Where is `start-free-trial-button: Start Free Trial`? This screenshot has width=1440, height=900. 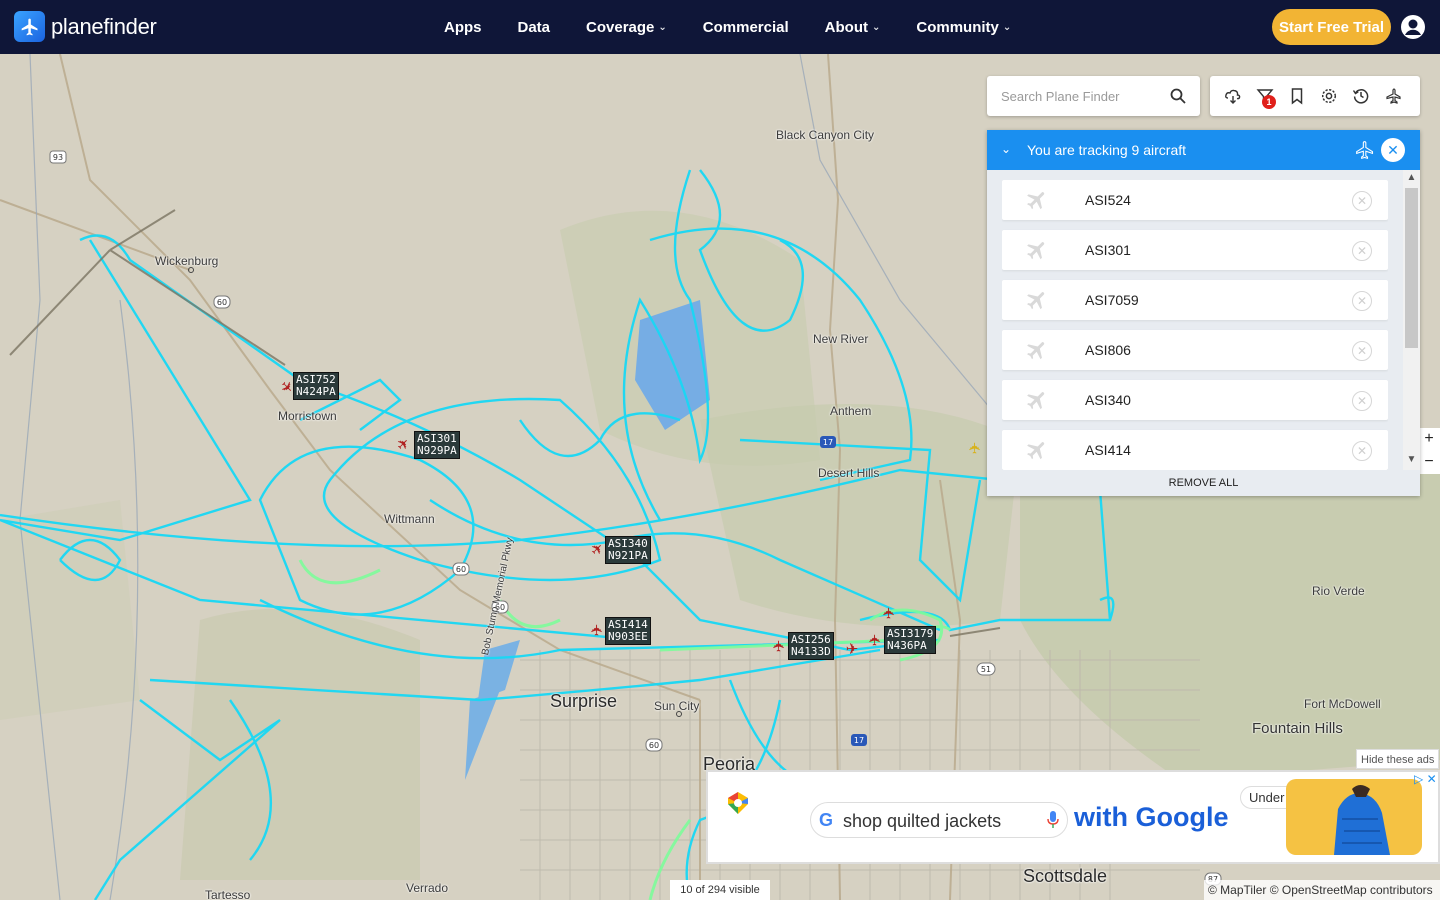
start-free-trial-button: Start Free Trial is located at coordinates (1331, 27).